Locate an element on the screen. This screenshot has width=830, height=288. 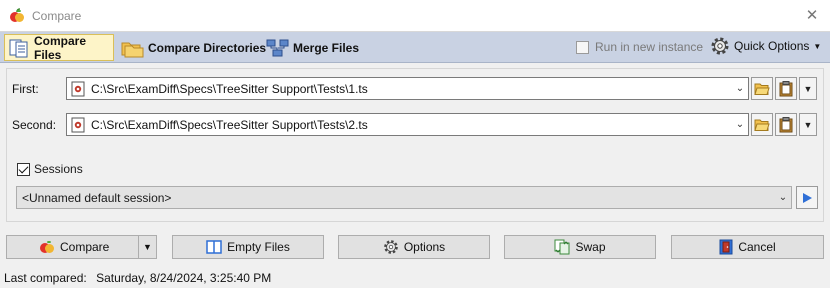
session-select-value: <Unnamed default session> is located at coordinates (97, 197).